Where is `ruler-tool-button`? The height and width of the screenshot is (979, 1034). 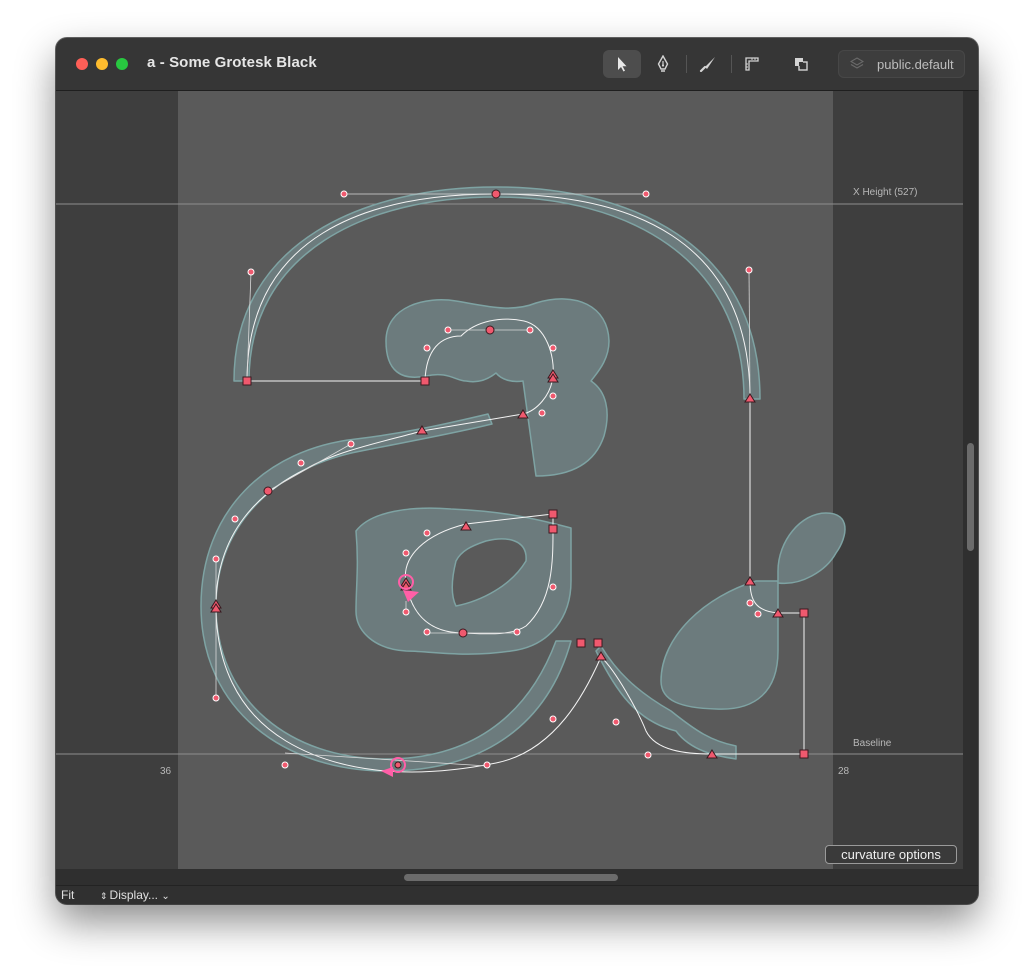 ruler-tool-button is located at coordinates (752, 64).